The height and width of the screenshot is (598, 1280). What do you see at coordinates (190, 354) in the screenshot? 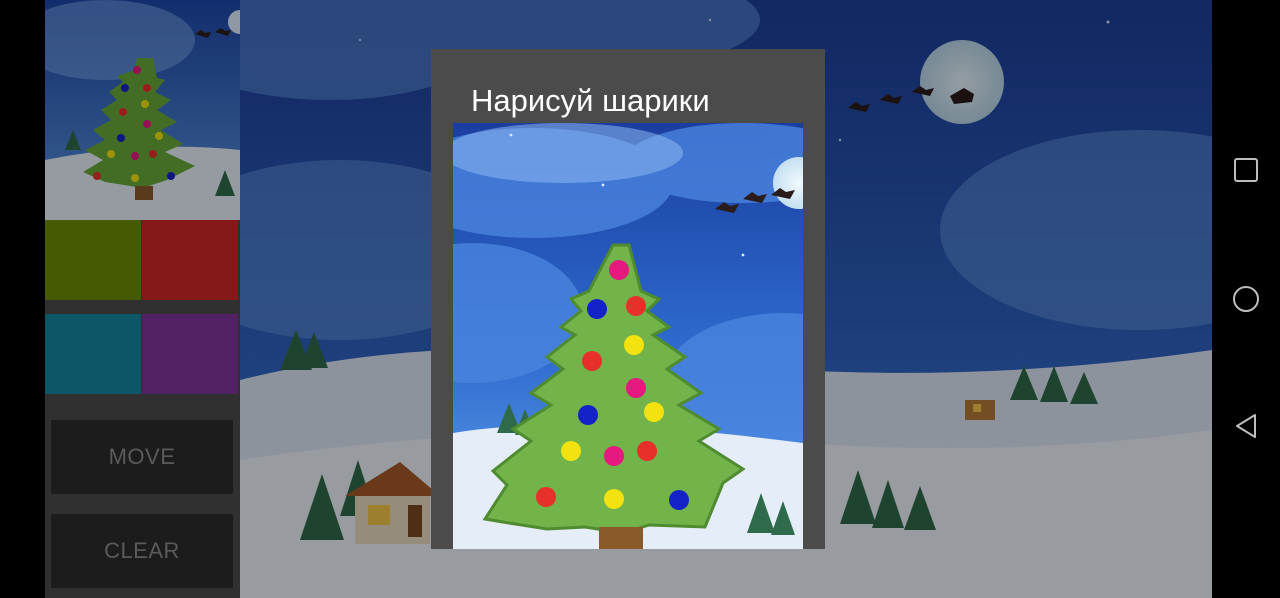
I see `color-swatch-purple` at bounding box center [190, 354].